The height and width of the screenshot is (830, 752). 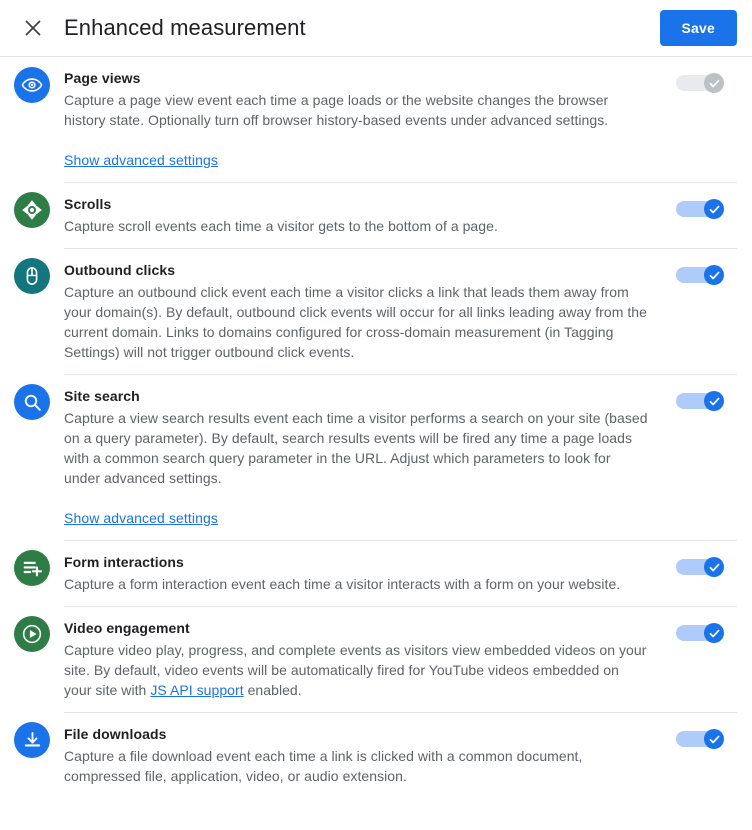 What do you see at coordinates (700, 633) in the screenshot?
I see `toggle-video-engagement` at bounding box center [700, 633].